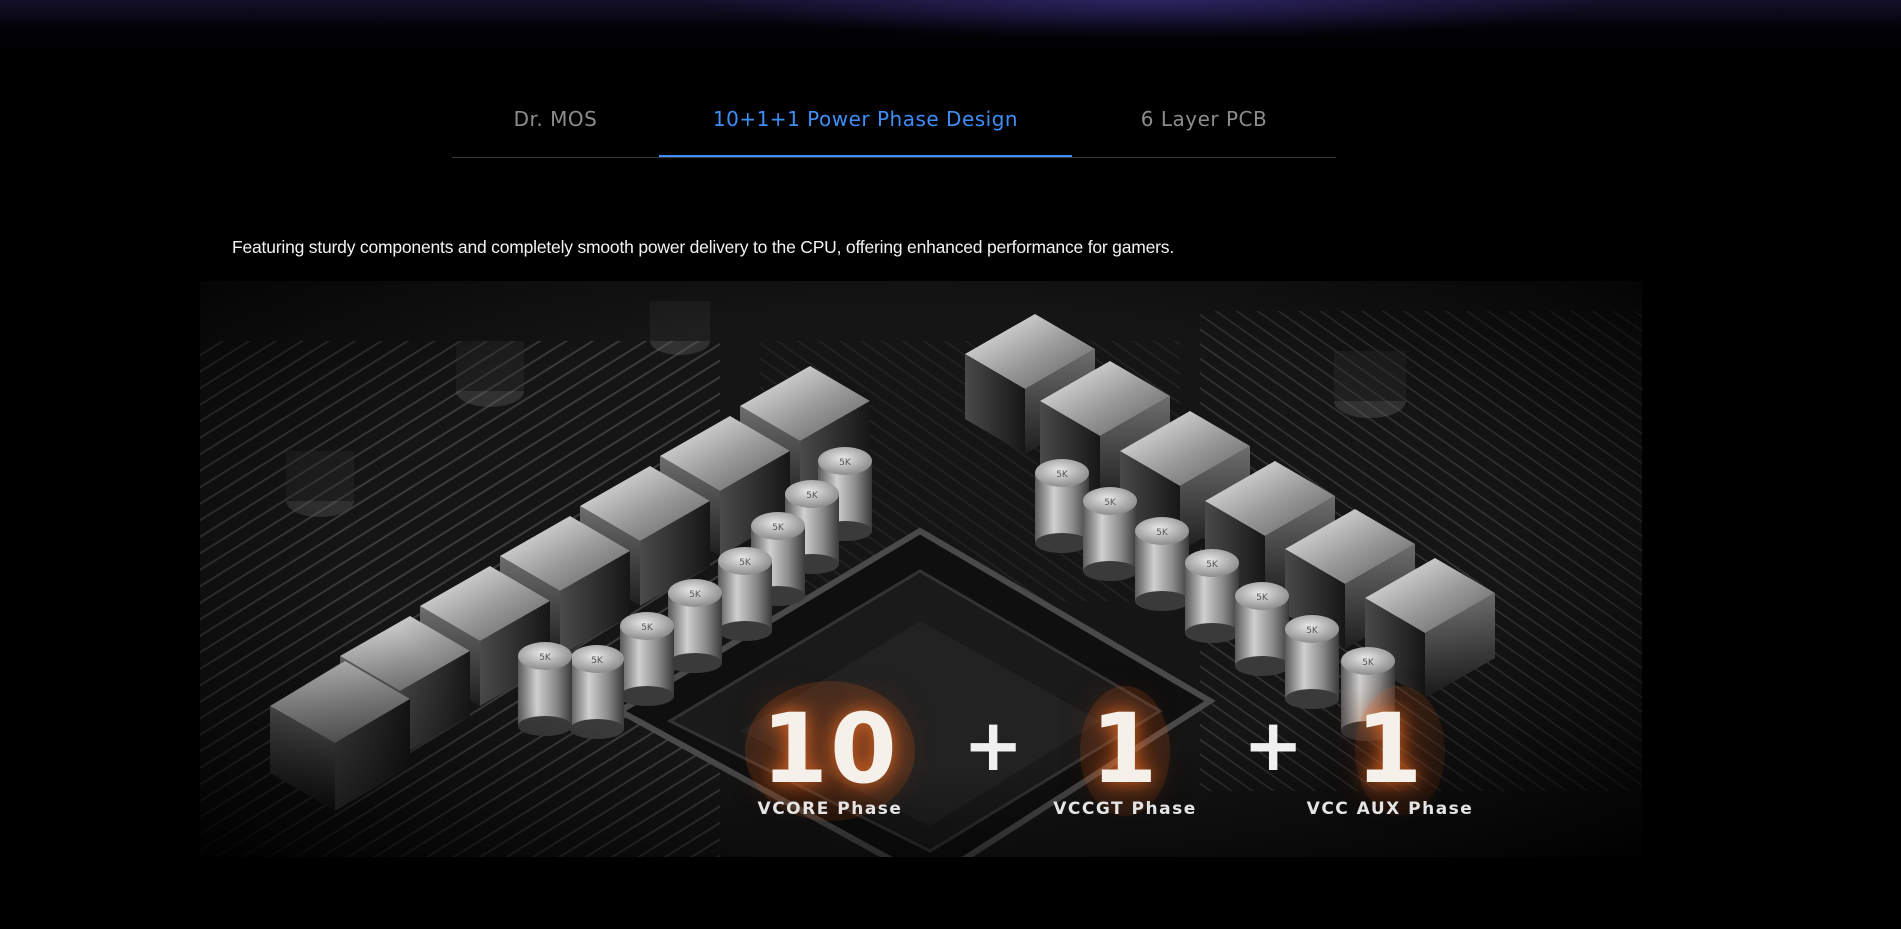  I want to click on vcore-count: 10, so click(830, 749).